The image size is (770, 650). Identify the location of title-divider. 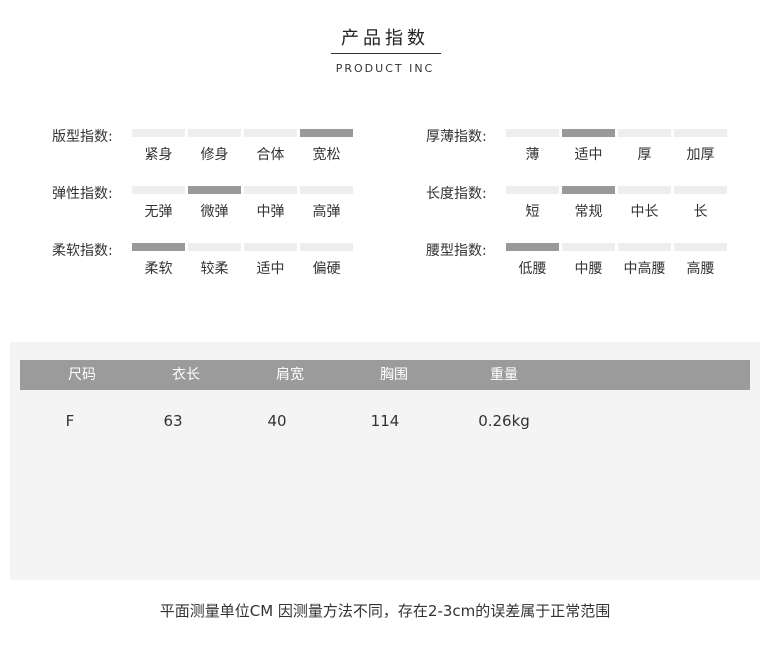
(386, 53).